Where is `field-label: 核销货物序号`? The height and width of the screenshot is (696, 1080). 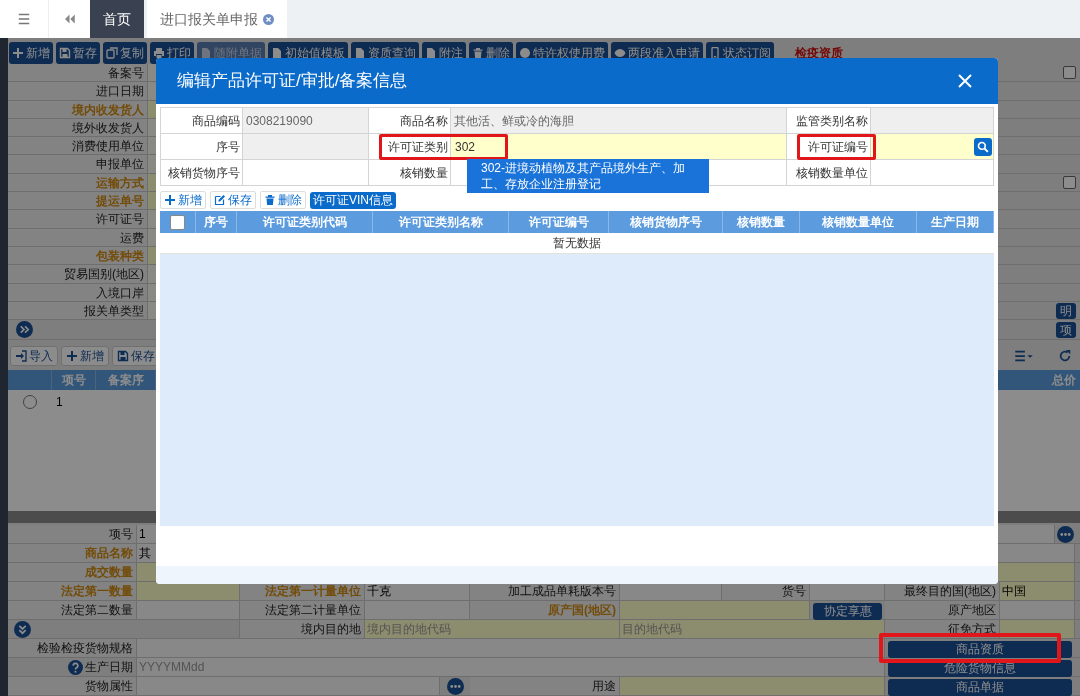
field-label: 核销货物序号 is located at coordinates (204, 173).